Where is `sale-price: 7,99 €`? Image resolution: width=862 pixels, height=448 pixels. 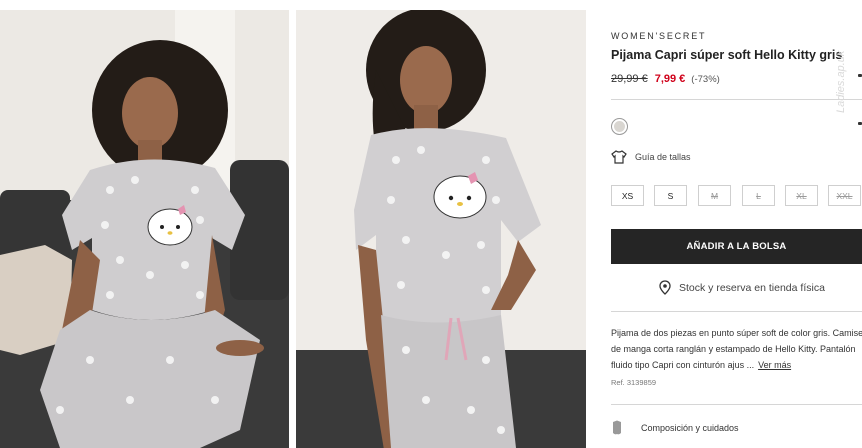 sale-price: 7,99 € is located at coordinates (670, 79).